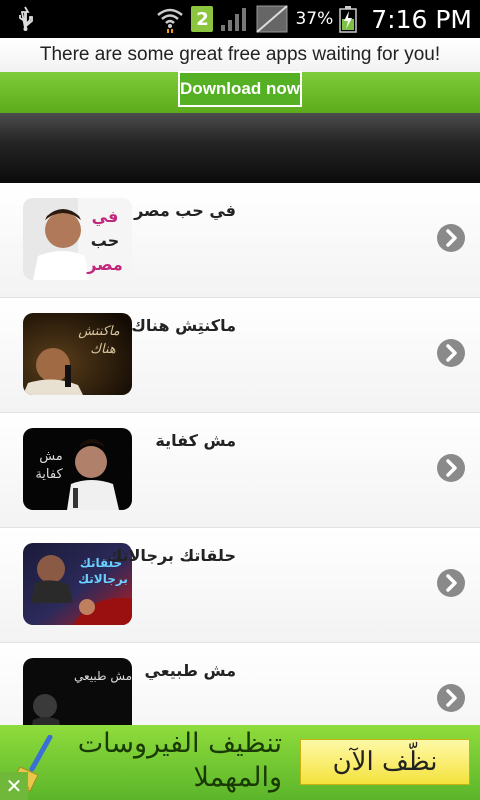  I want to click on no-sim-icon, so click(272, 19).